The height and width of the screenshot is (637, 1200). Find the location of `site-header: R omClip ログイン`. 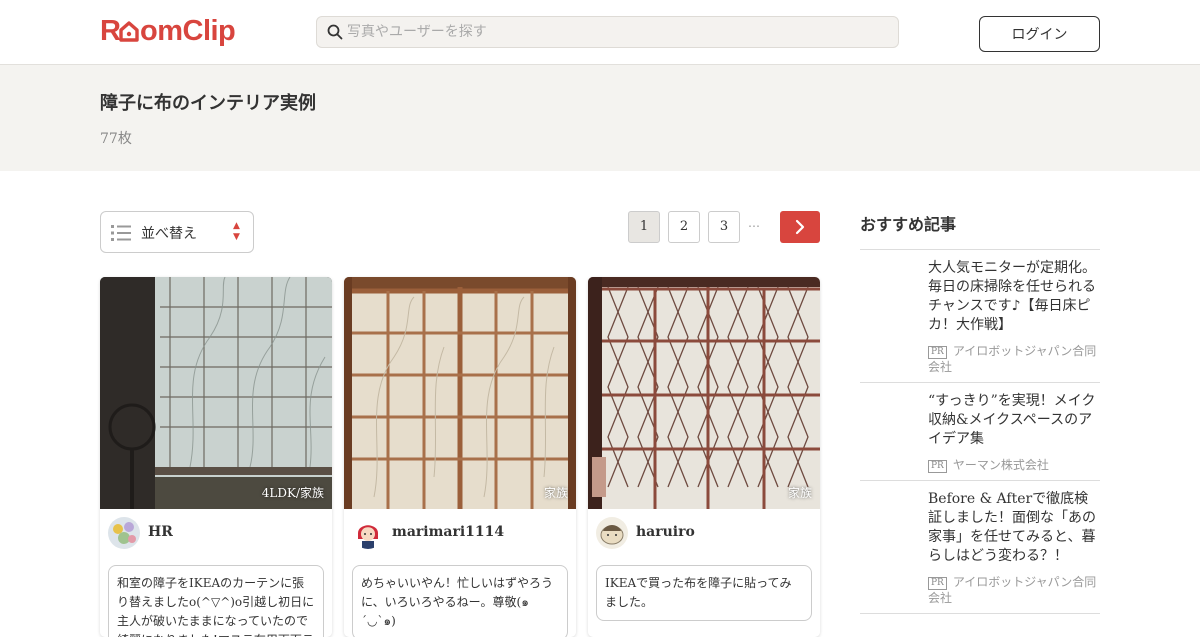

site-header: R omClip ログイン is located at coordinates (600, 32).